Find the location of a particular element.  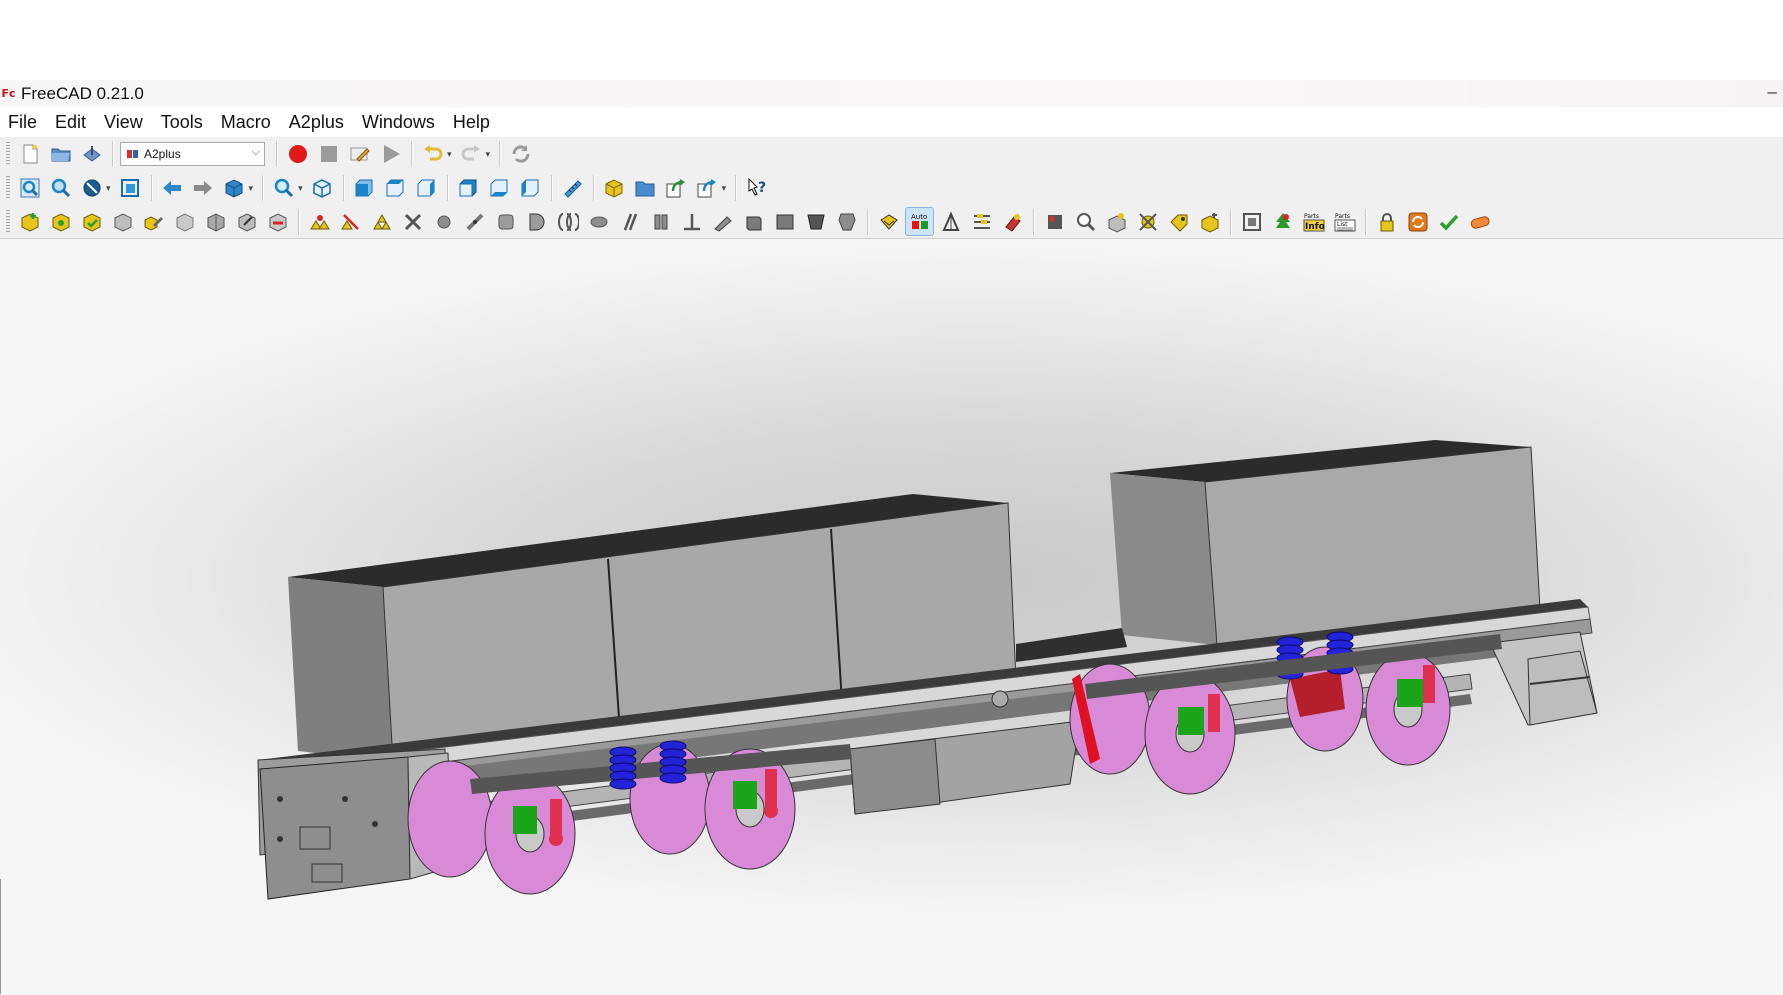

open-folder-icon is located at coordinates (60, 154).